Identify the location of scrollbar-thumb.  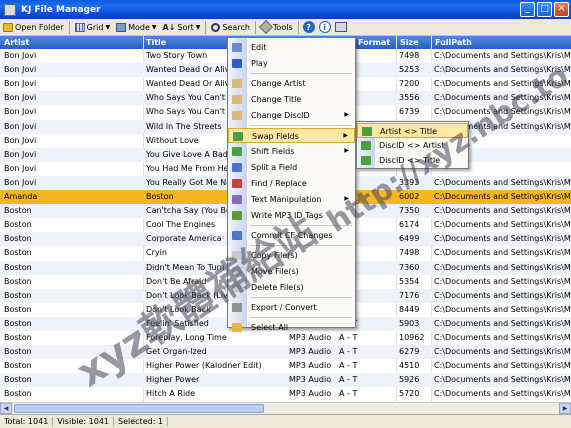
(139, 408).